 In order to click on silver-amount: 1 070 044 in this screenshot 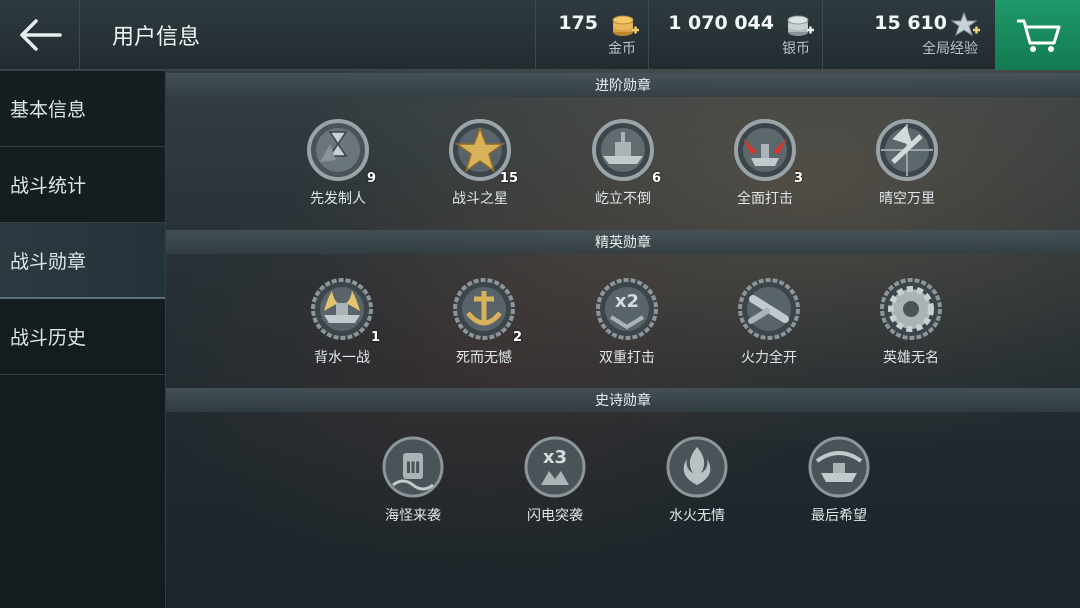, I will do `click(721, 23)`.